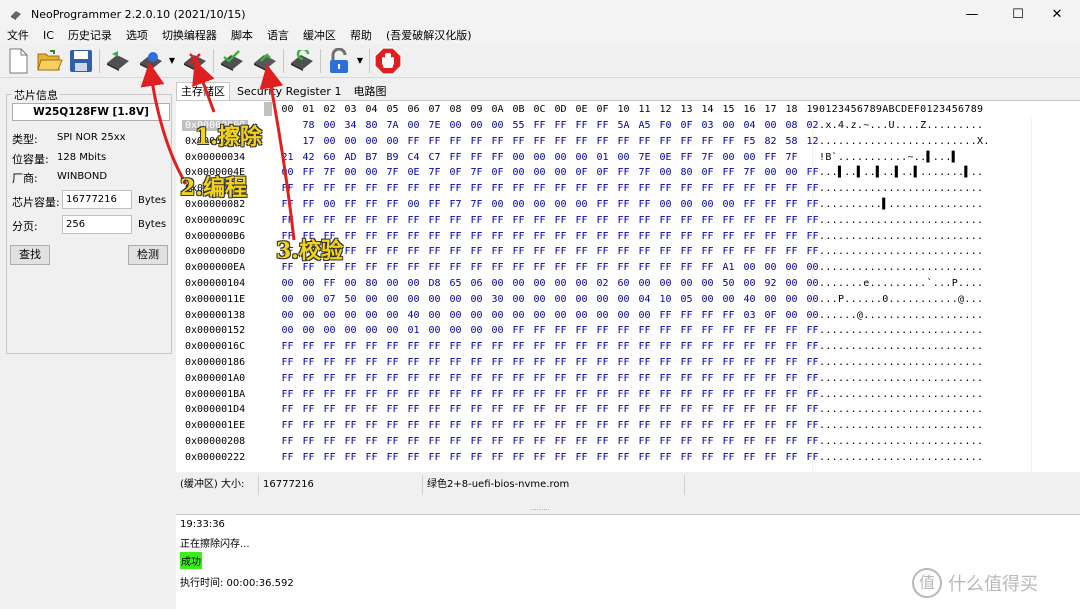 The width and height of the screenshot is (1080, 609). What do you see at coordinates (48, 36) in the screenshot?
I see `menu-ic: IC` at bounding box center [48, 36].